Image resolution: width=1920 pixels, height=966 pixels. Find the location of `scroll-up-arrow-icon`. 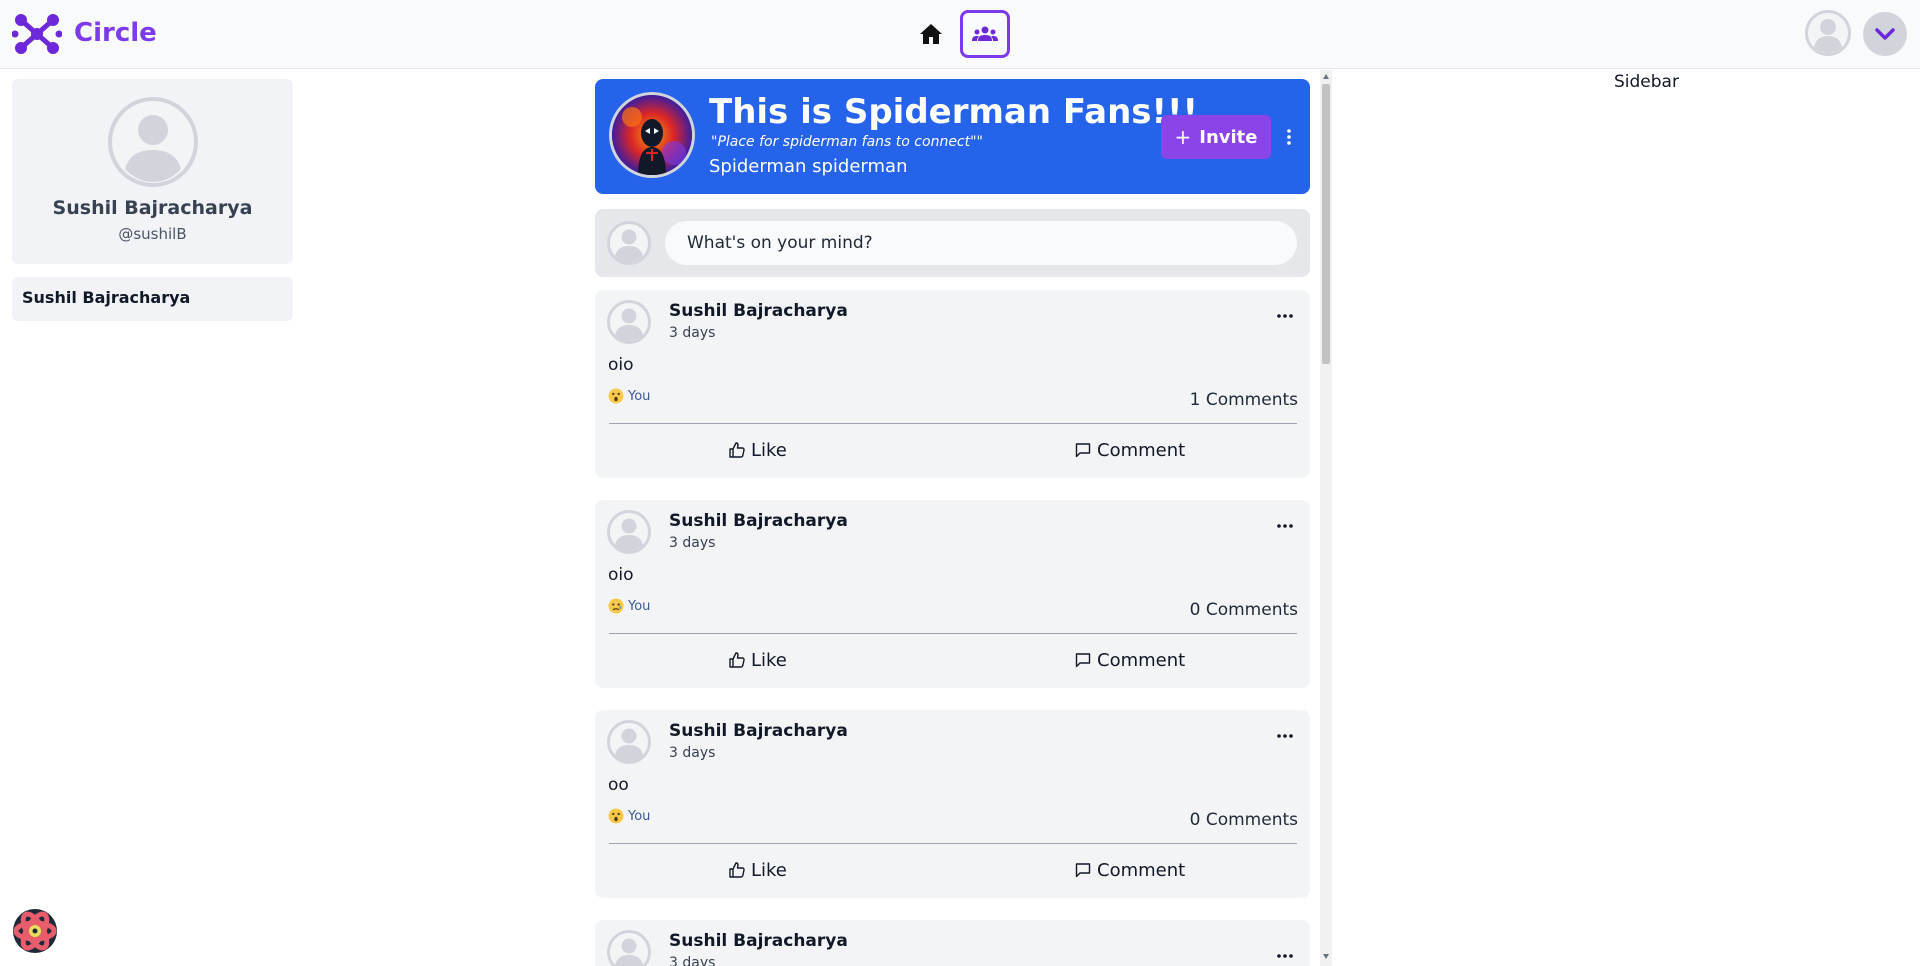

scroll-up-arrow-icon is located at coordinates (1326, 76).